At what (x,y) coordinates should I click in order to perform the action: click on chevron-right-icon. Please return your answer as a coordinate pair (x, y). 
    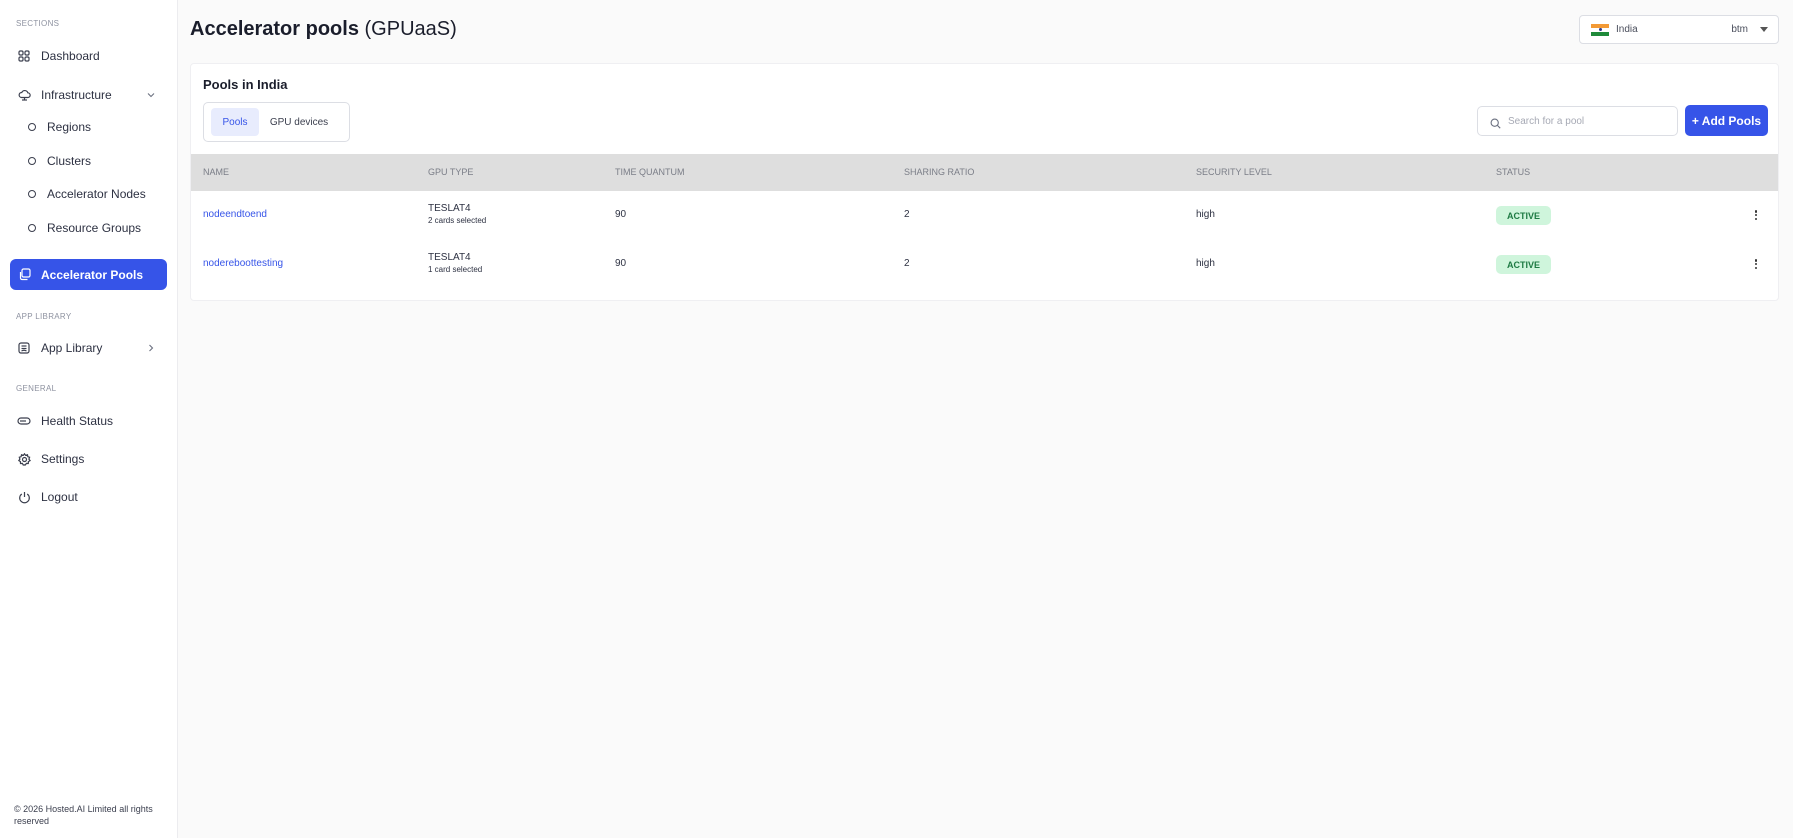
    Looking at the image, I should click on (151, 348).